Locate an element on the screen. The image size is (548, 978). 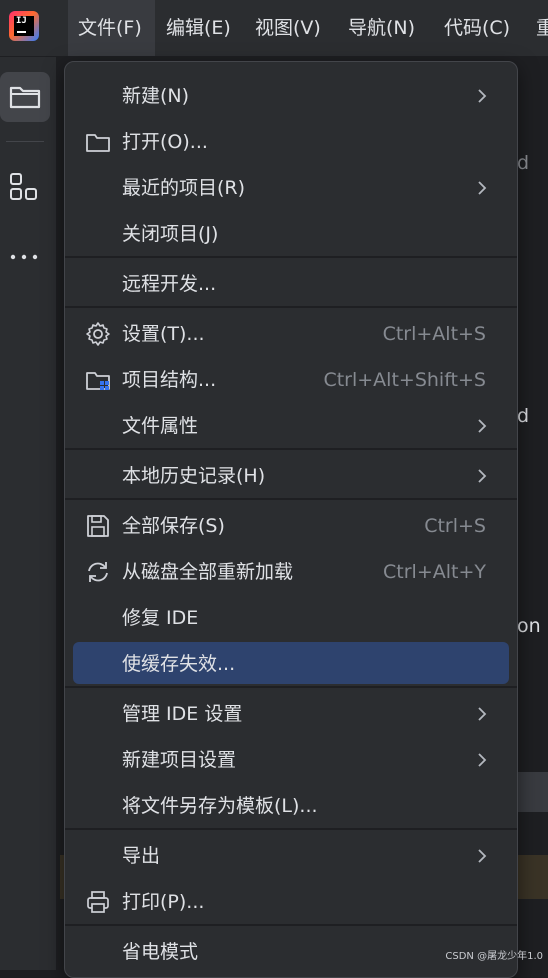
menu-item-label: 最近的项目(R) is located at coordinates (184, 188).